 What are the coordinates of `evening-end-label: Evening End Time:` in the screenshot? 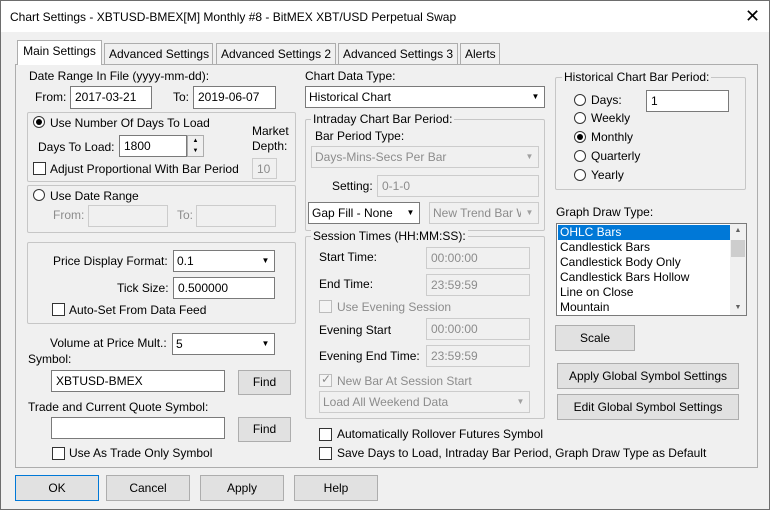 It's located at (369, 356).